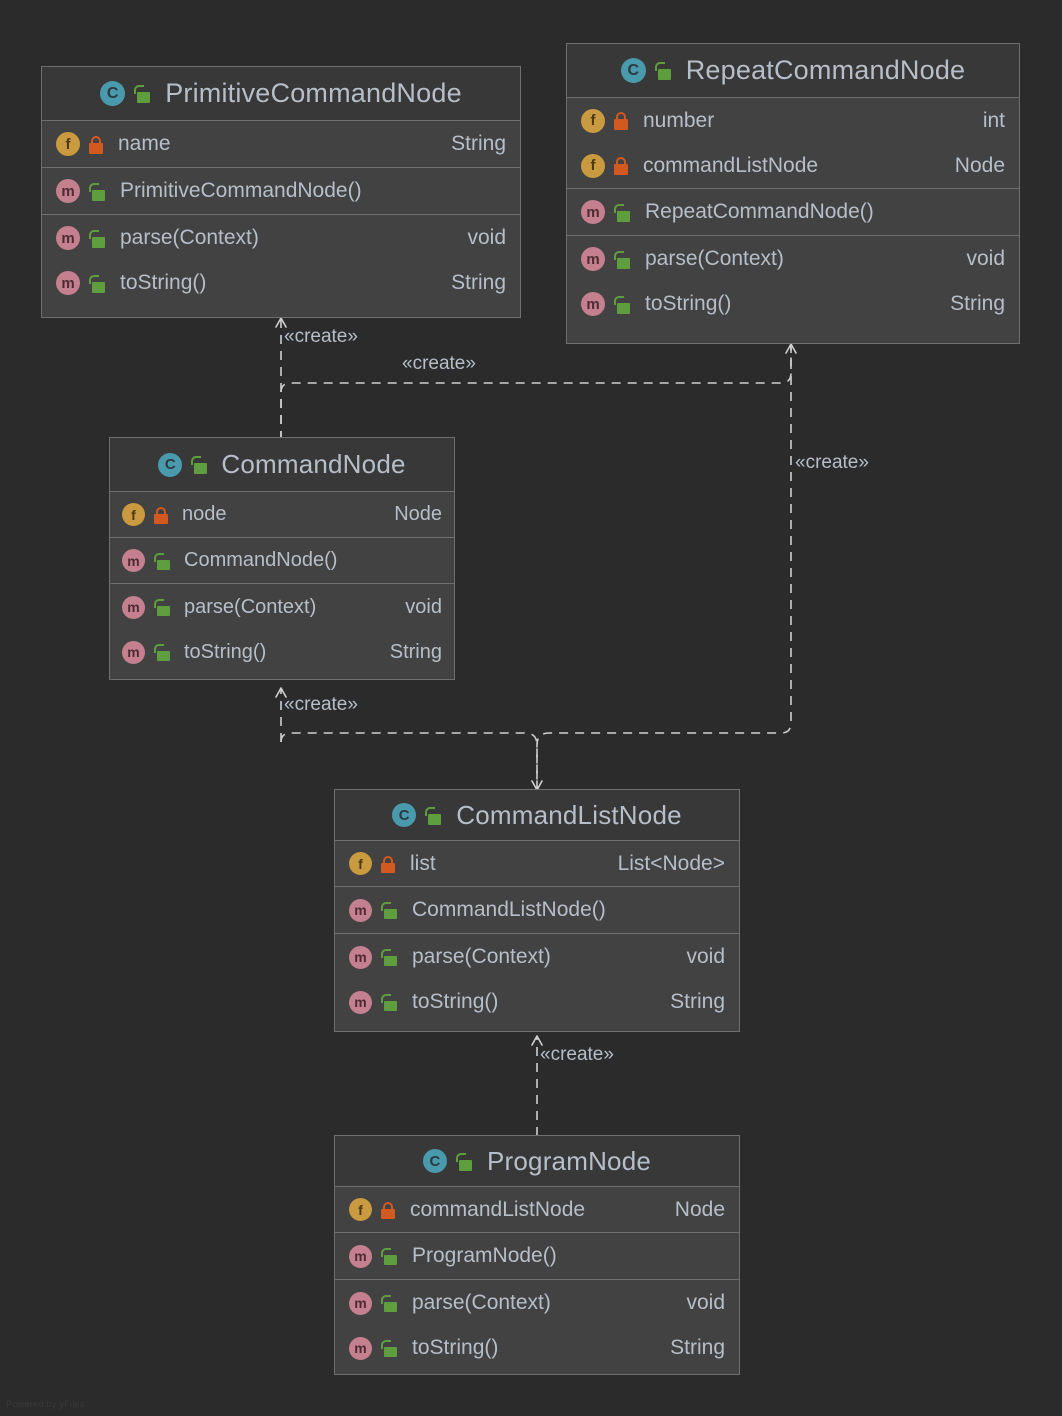  Describe the element at coordinates (321, 336) in the screenshot. I see `edge-label-create-primitivecommandnode: «create»` at that location.